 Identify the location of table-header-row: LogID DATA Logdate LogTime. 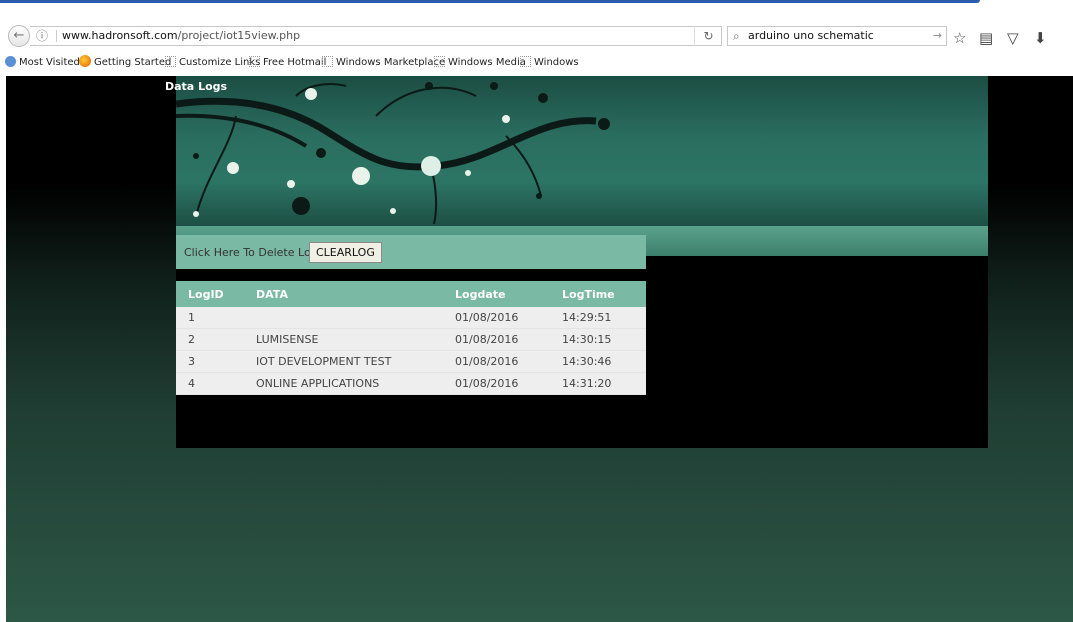
(411, 294).